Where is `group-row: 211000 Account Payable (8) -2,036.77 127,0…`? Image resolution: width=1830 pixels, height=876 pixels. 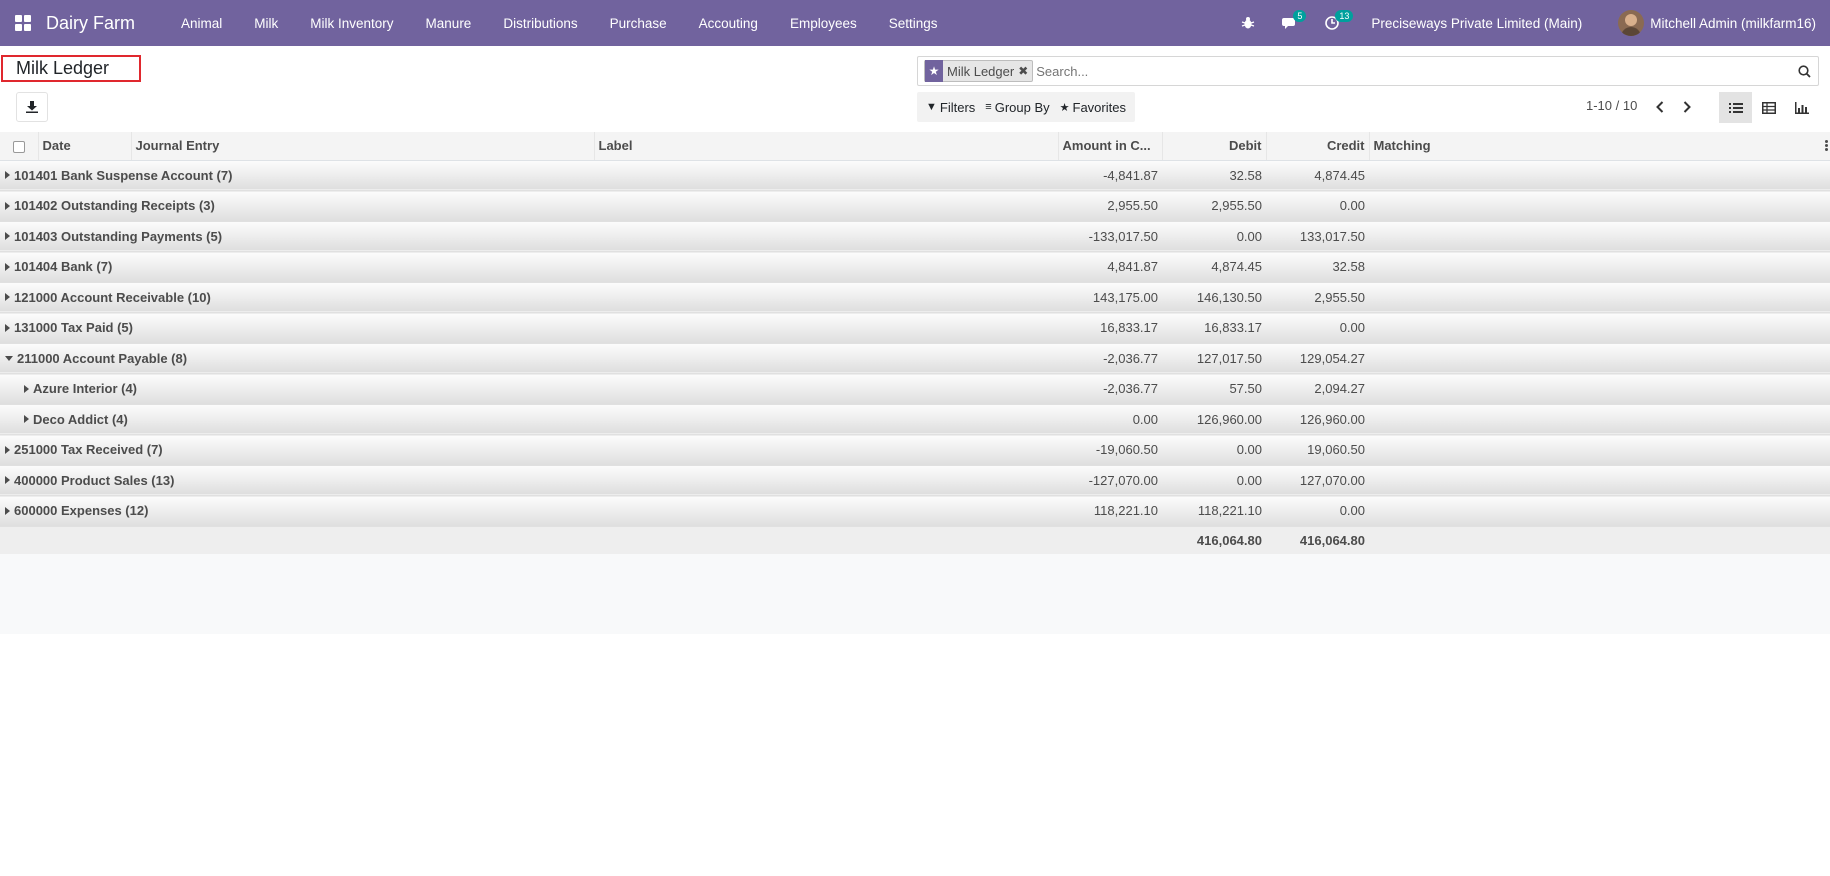
group-row: 211000 Account Payable (8) -2,036.77 127,0… is located at coordinates (915, 358).